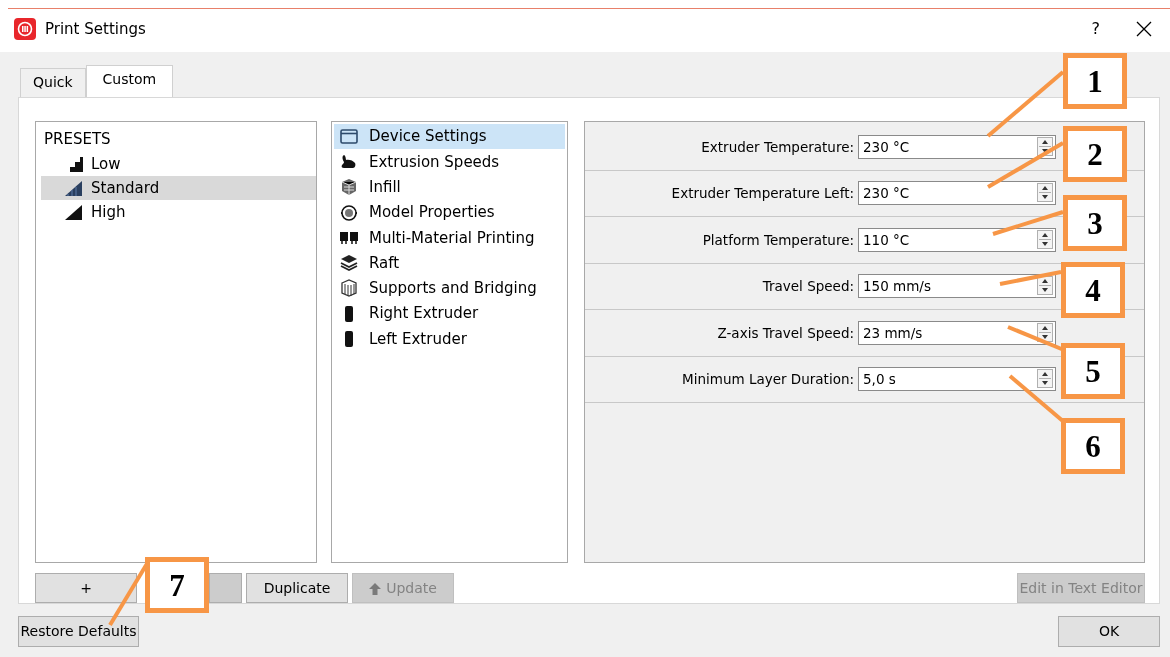 This screenshot has width=1170, height=657. What do you see at coordinates (449, 238) in the screenshot?
I see `category-item: Multi-Material Printing` at bounding box center [449, 238].